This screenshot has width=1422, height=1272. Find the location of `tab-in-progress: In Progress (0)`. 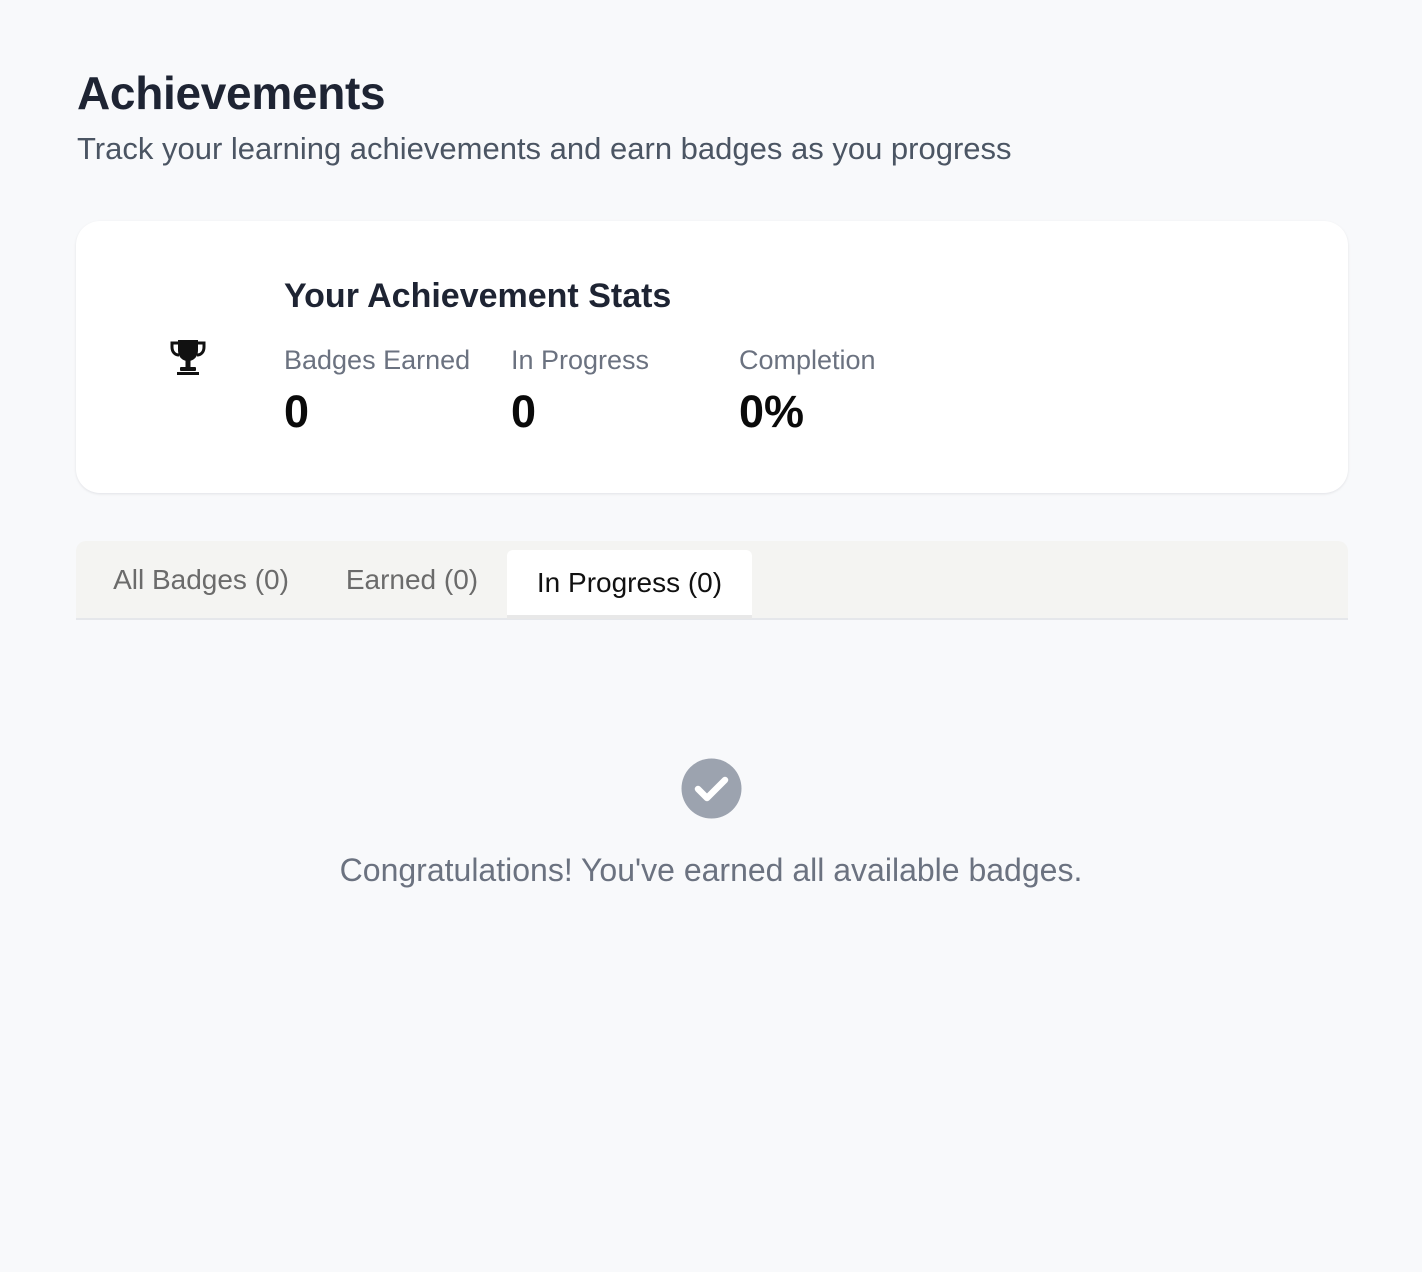

tab-in-progress: In Progress (0) is located at coordinates (629, 584).